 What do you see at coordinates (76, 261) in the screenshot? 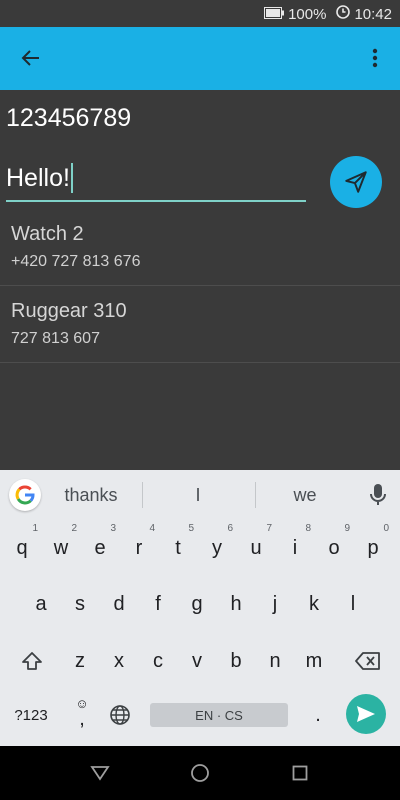
I see `contact-phone: +420 727 813 676` at bounding box center [76, 261].